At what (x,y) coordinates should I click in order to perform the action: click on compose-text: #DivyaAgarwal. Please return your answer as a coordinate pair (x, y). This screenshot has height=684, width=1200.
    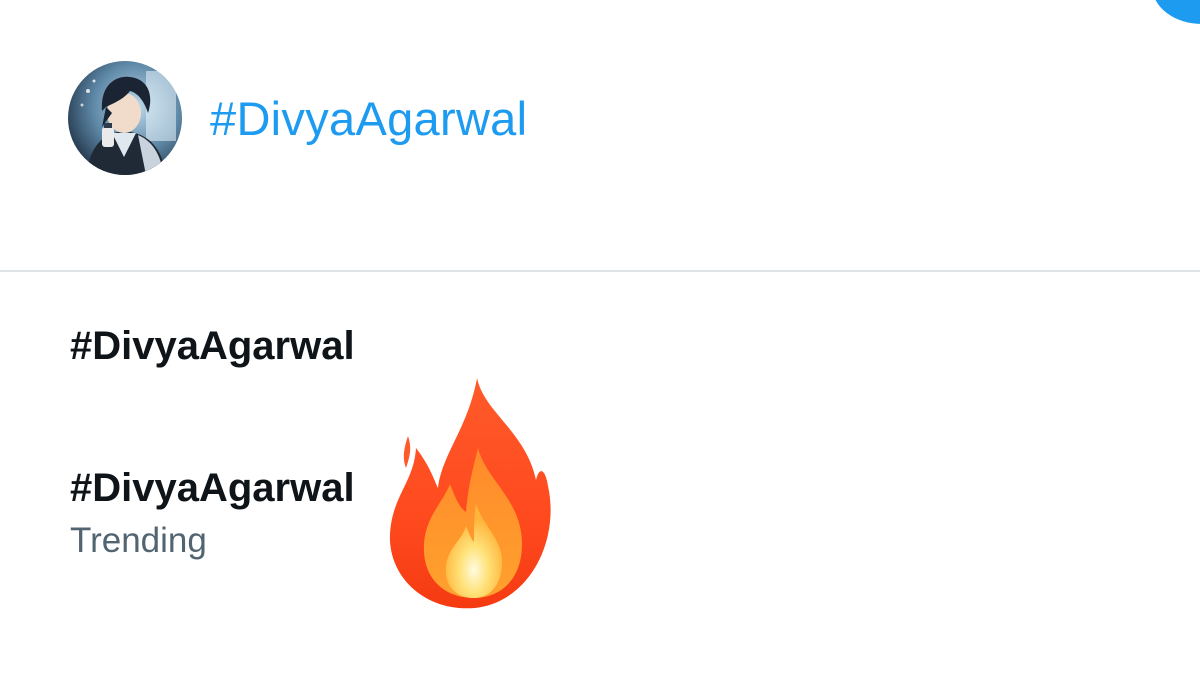
    Looking at the image, I should click on (368, 118).